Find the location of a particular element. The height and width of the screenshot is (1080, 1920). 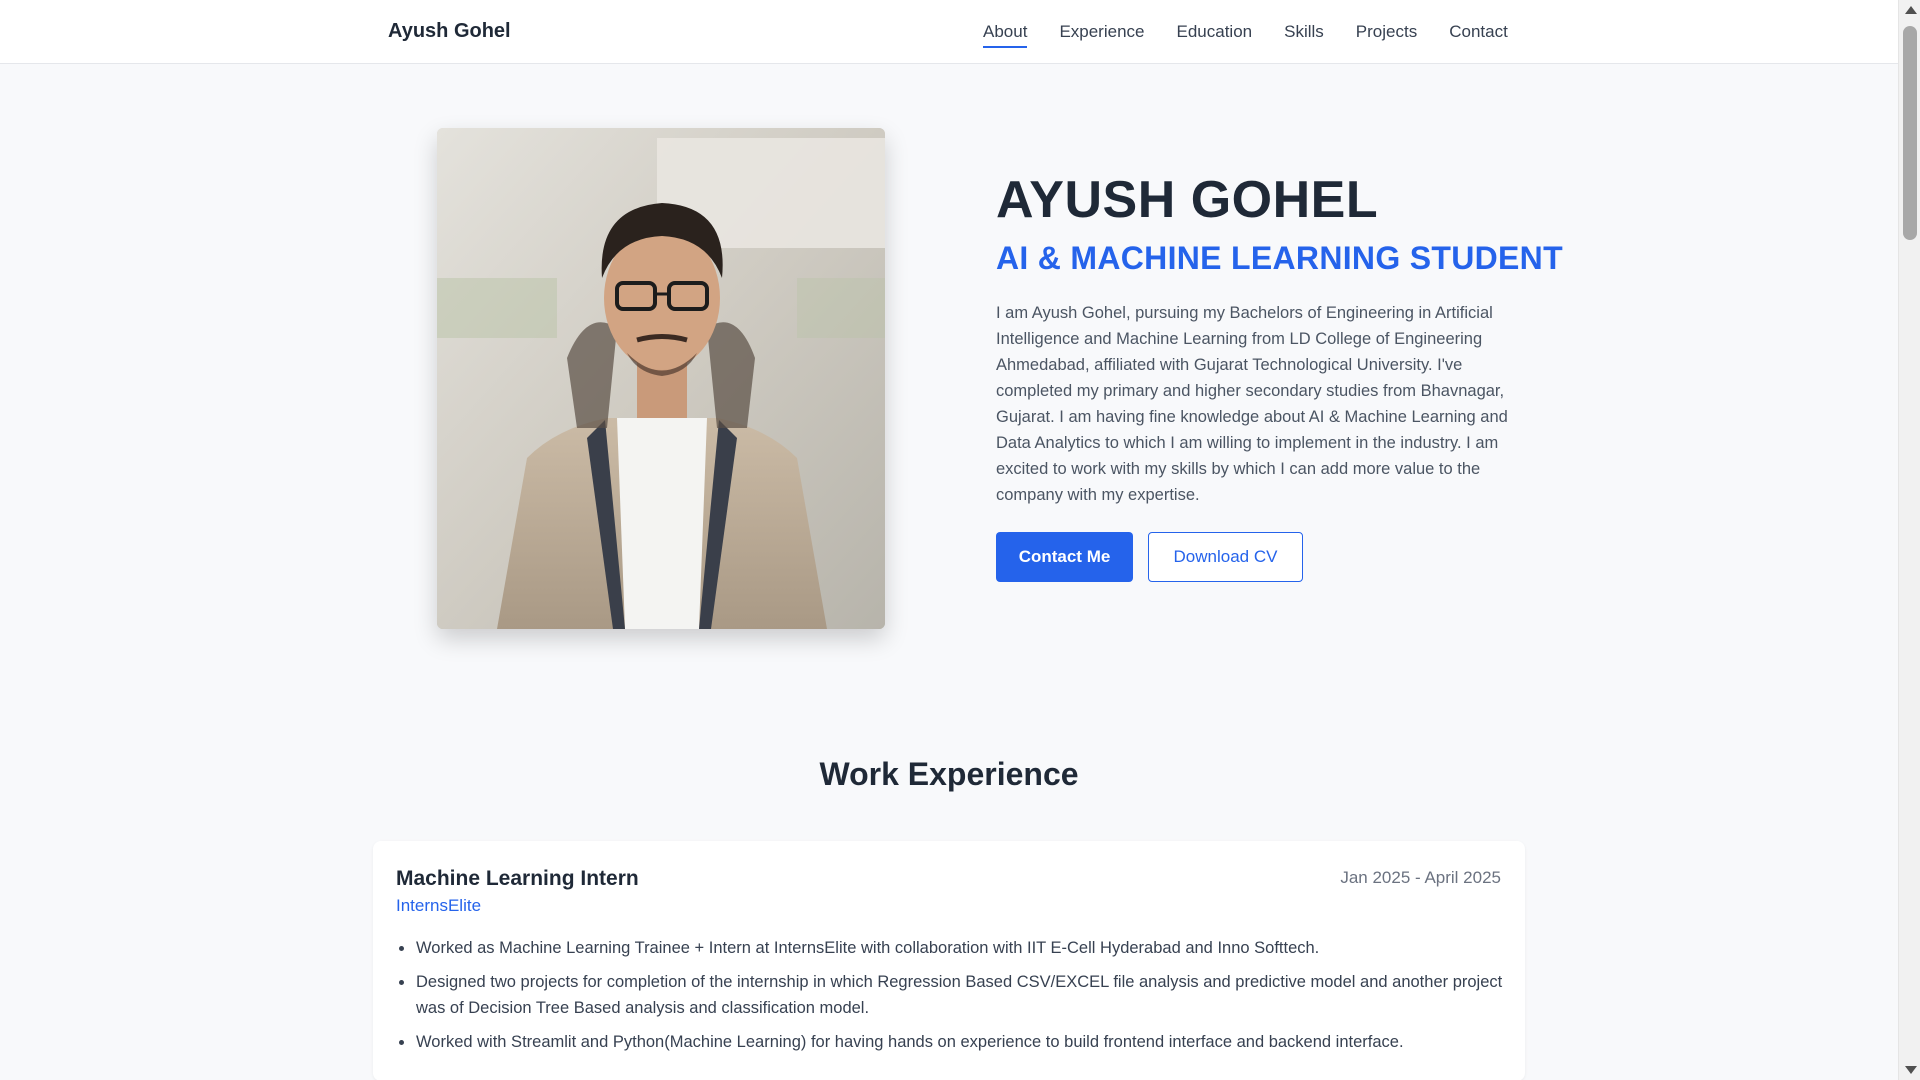

scroll-thumb is located at coordinates (1910, 133).